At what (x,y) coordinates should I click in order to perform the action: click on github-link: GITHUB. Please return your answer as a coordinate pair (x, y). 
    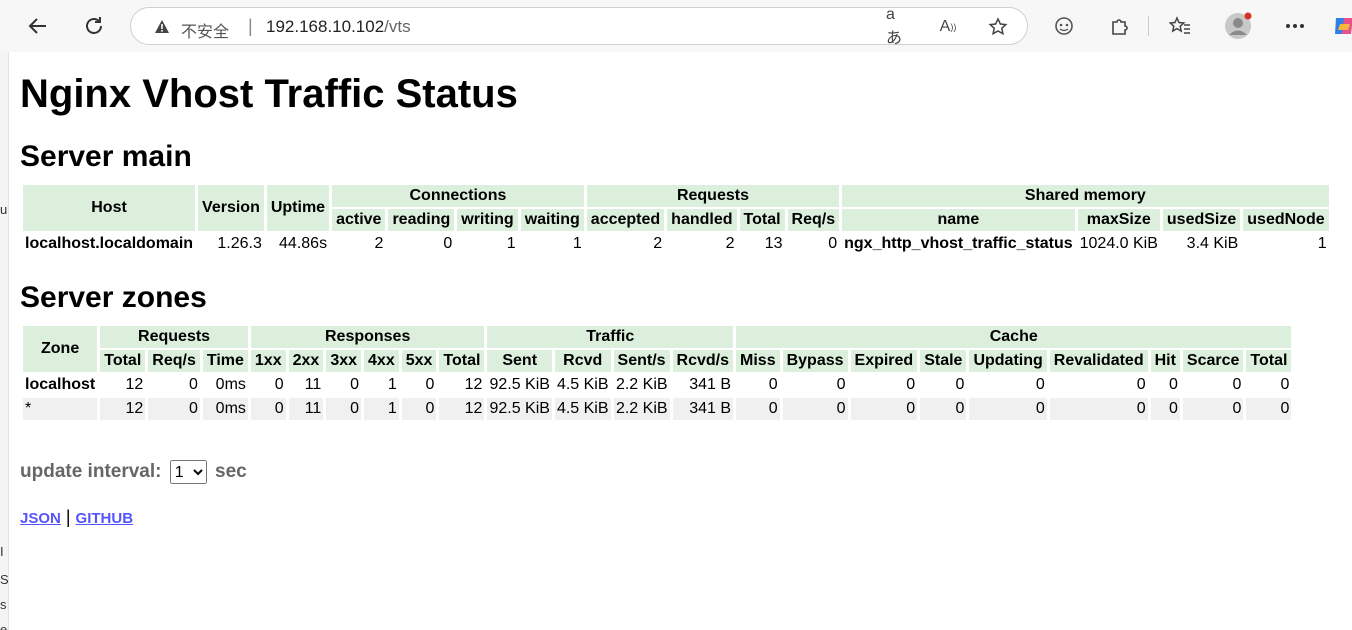
    Looking at the image, I should click on (105, 518).